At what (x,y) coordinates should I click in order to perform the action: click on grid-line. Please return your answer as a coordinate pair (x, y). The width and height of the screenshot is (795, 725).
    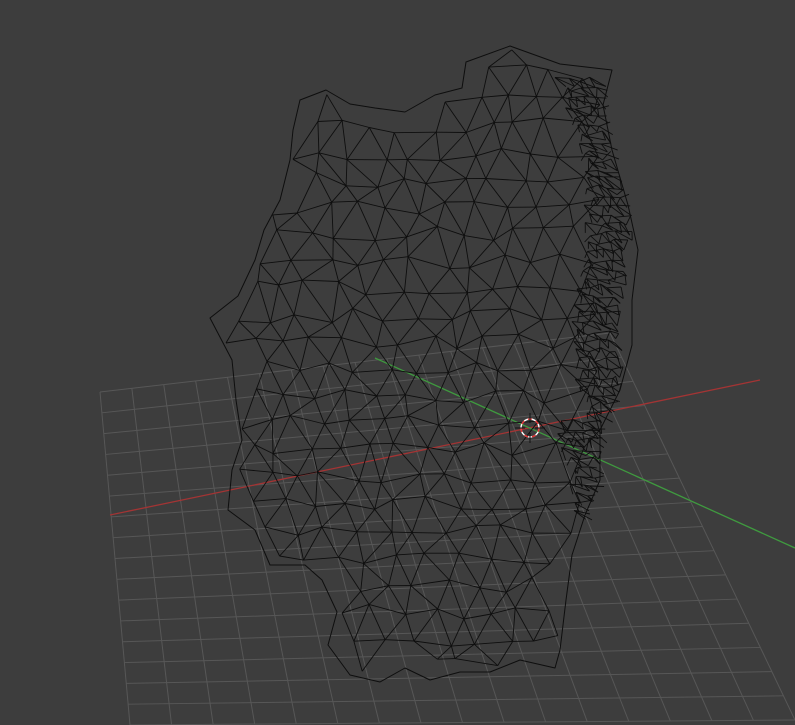
    Looking at the image, I should click on (519, 536).